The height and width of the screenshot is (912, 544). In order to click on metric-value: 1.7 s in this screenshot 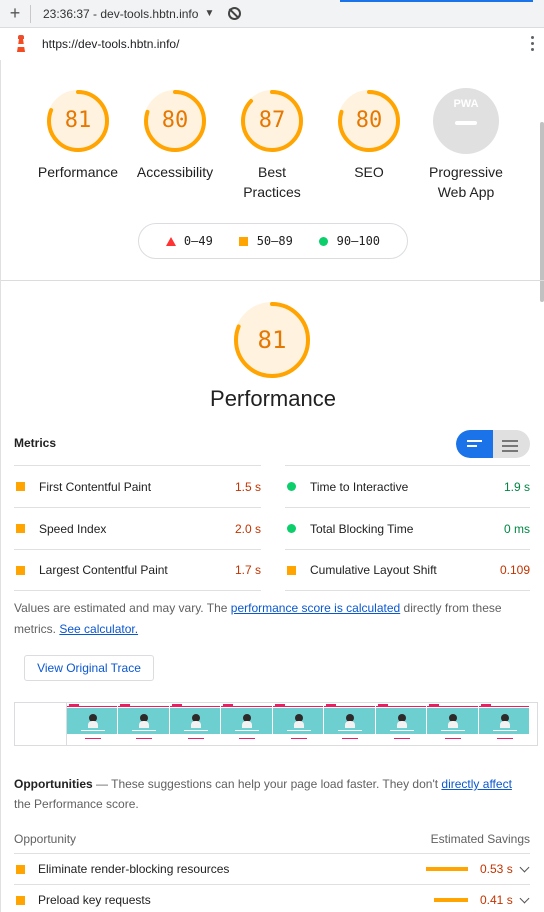, I will do `click(247, 570)`.